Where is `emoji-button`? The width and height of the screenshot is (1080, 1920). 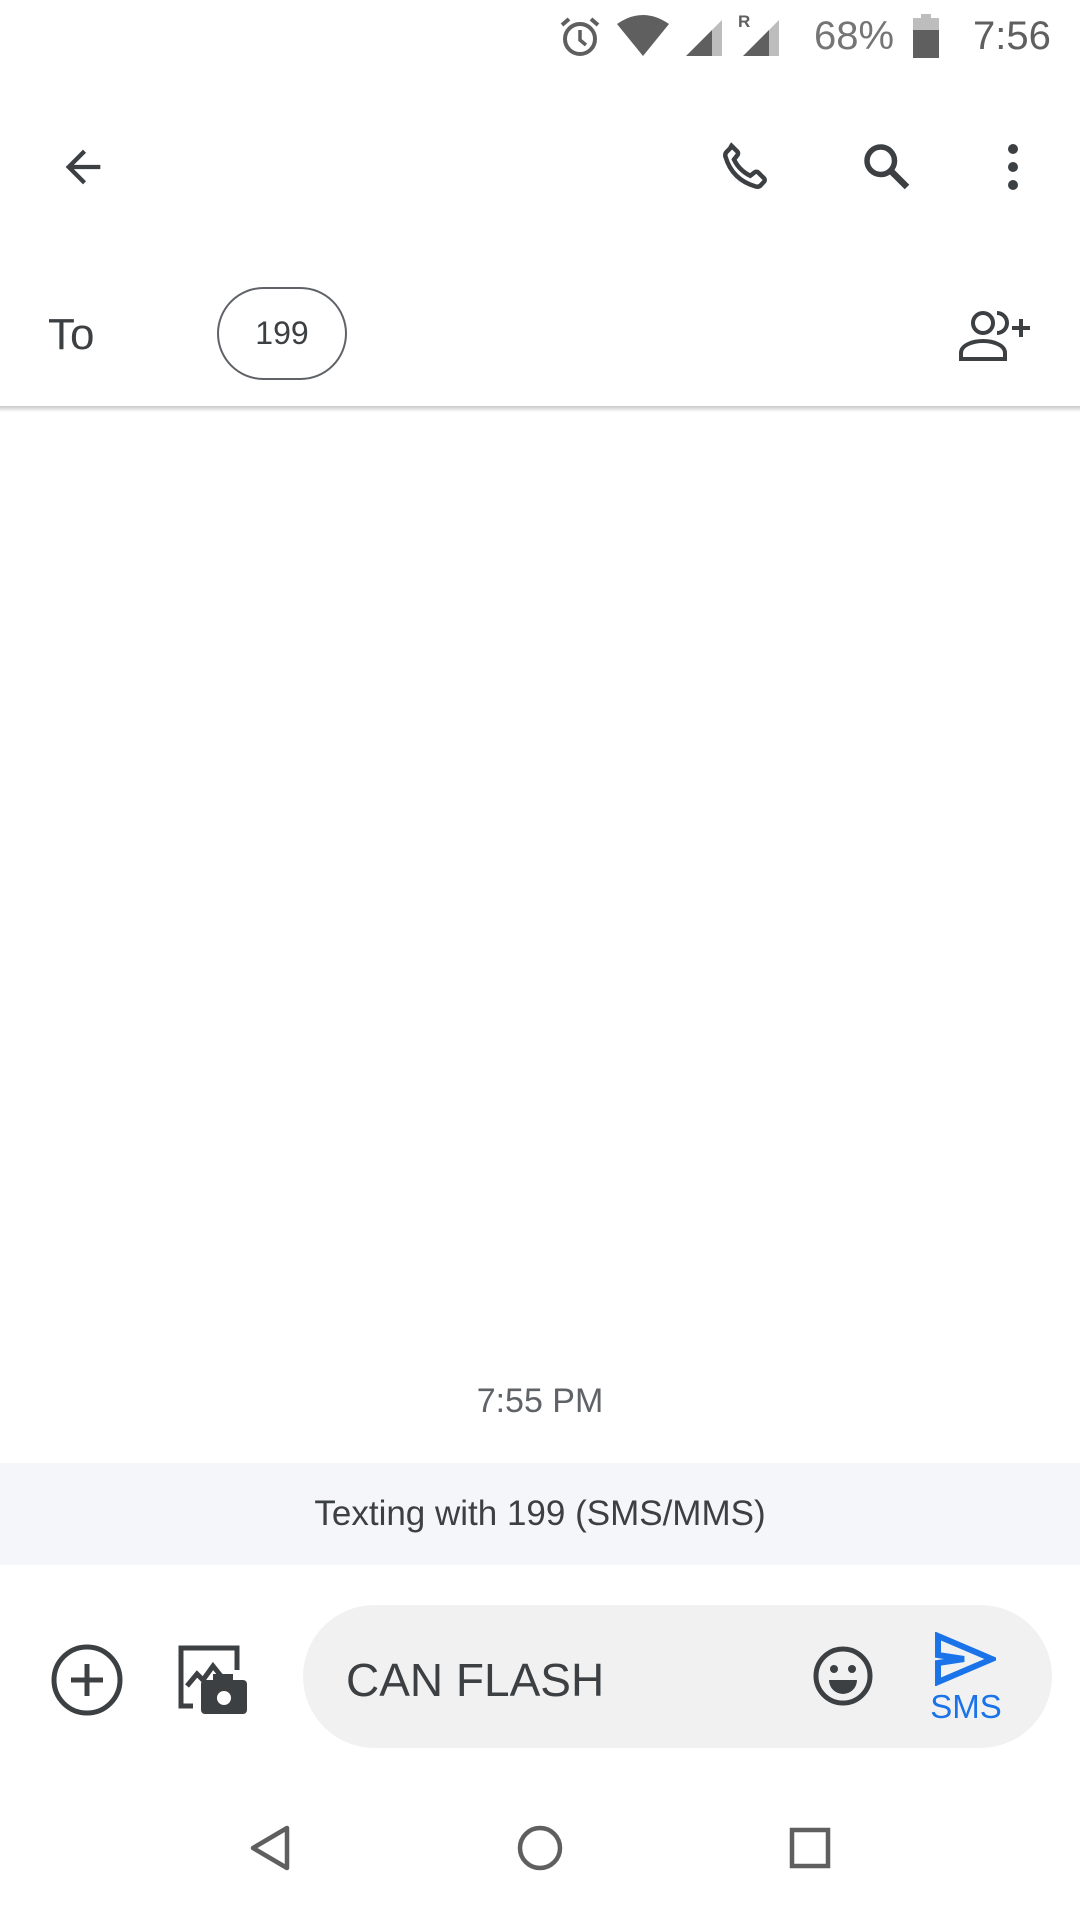 emoji-button is located at coordinates (843, 1676).